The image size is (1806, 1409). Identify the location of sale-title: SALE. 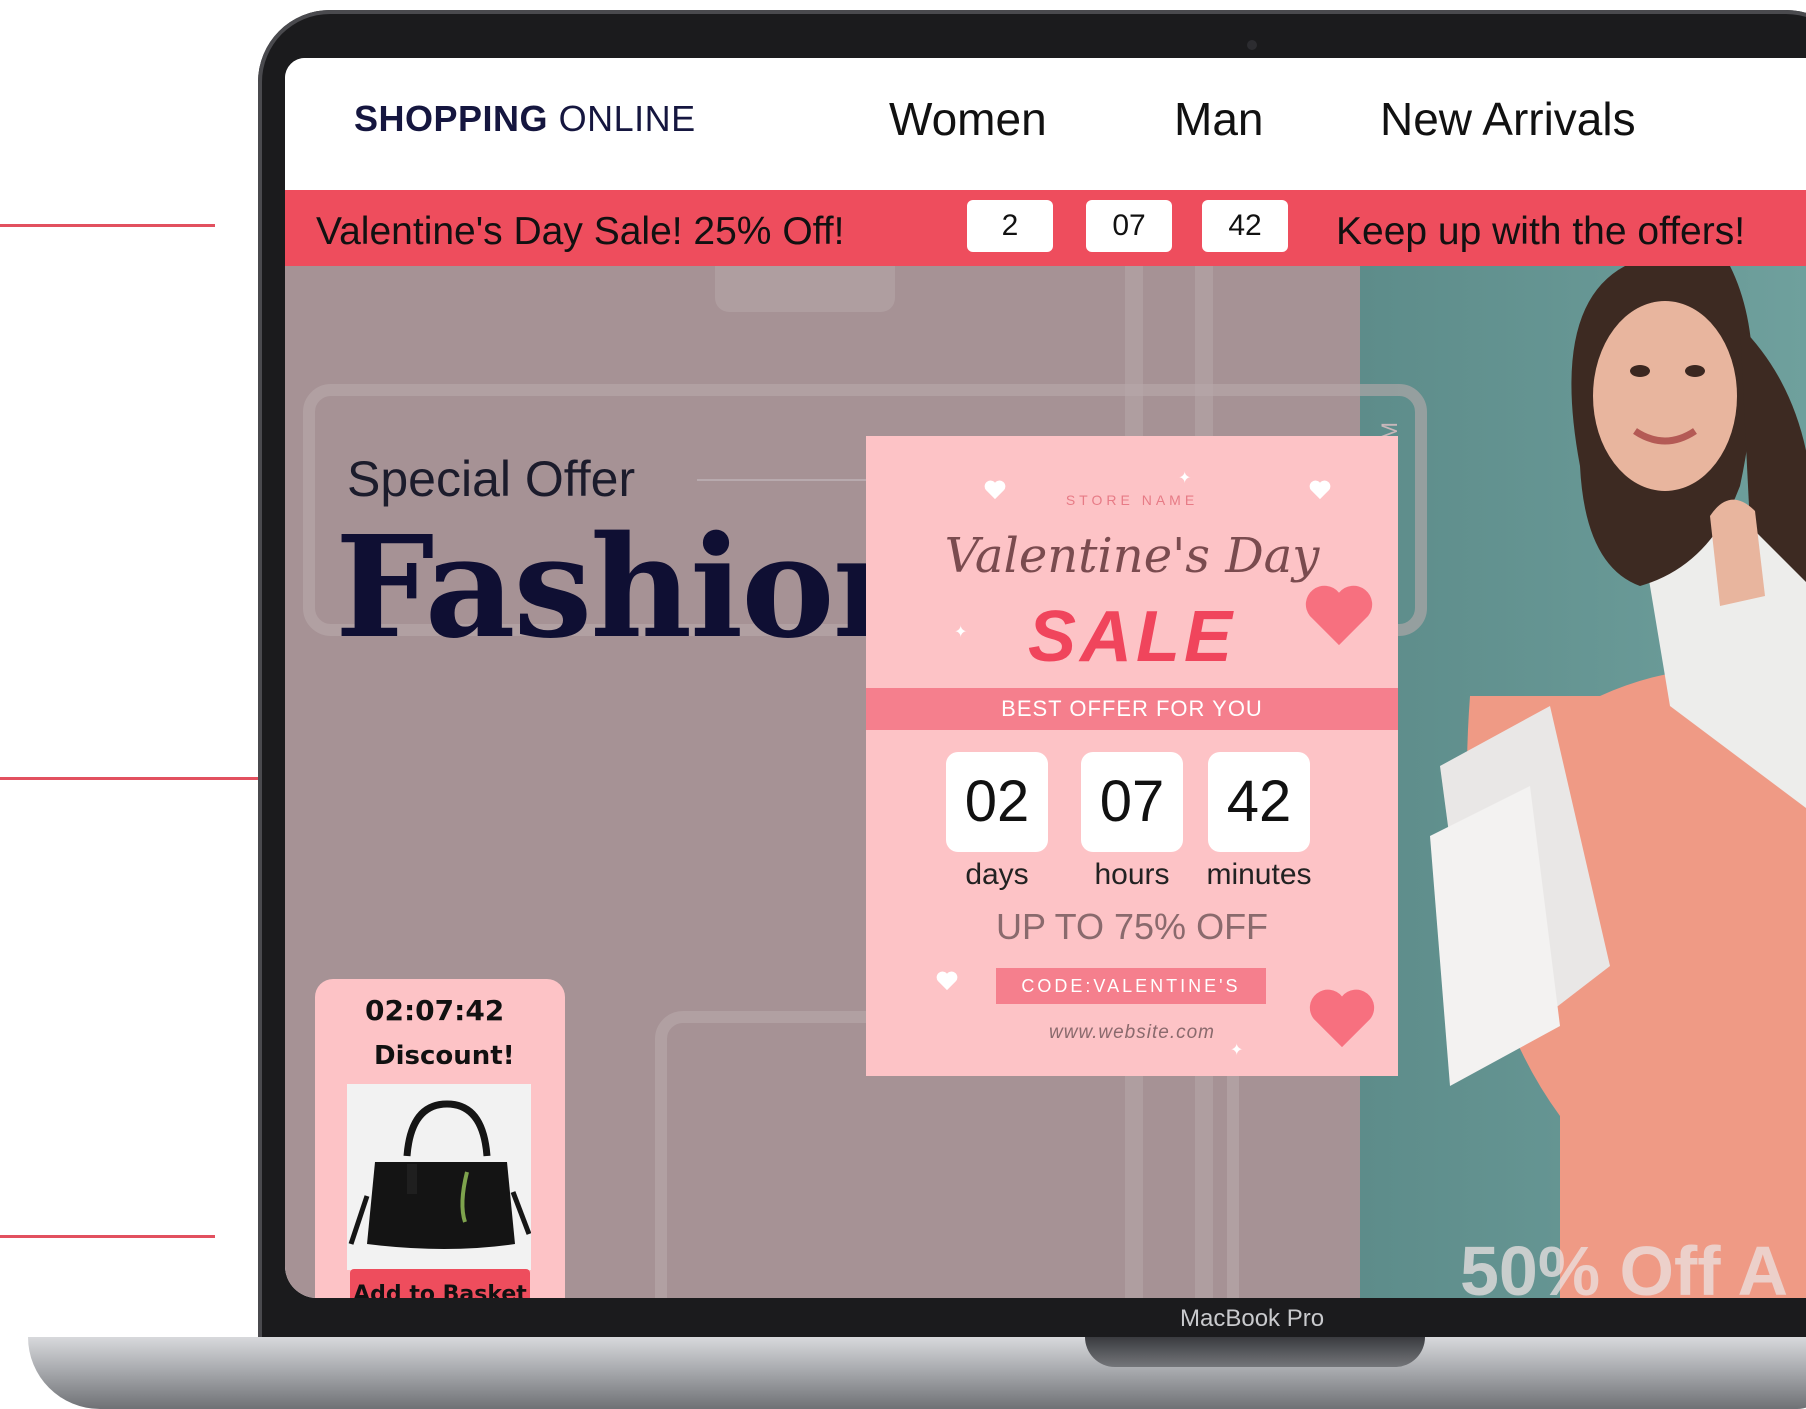
(1132, 637).